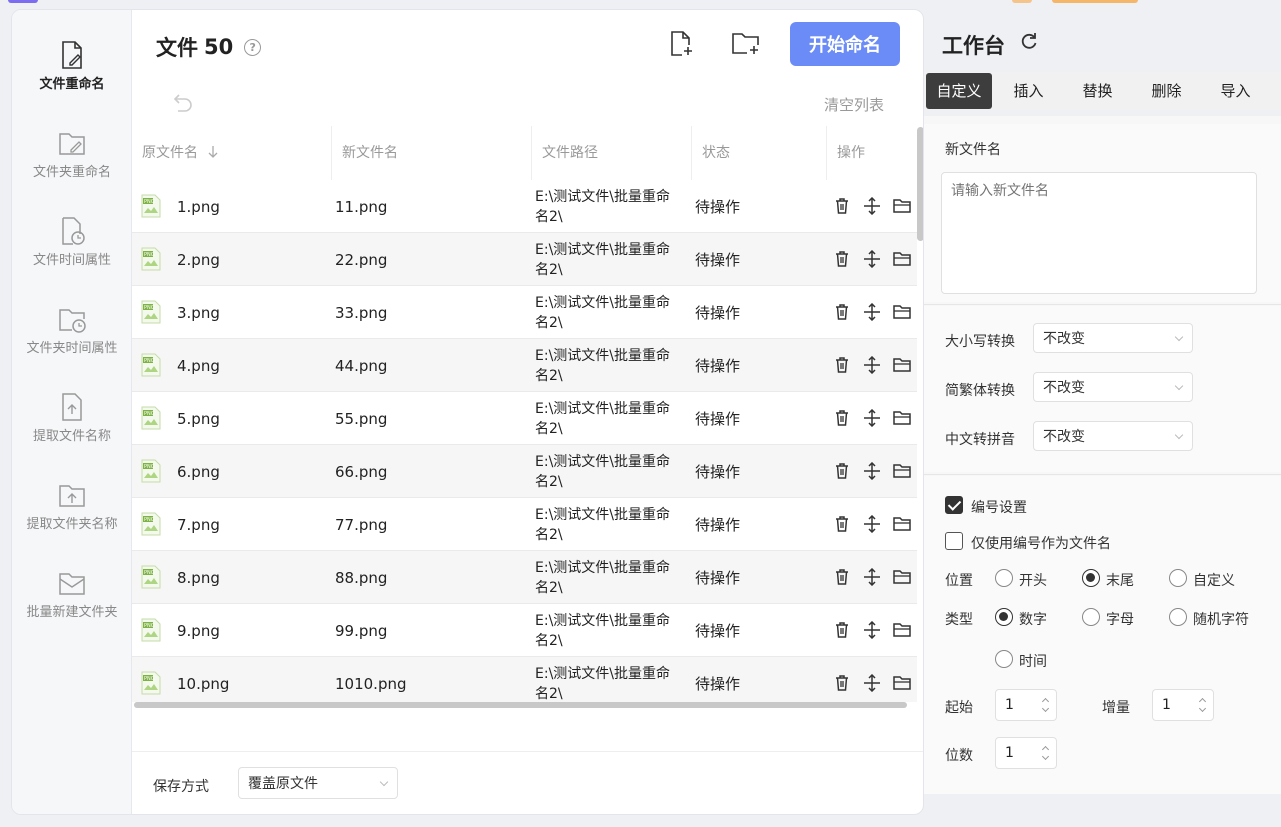 Image resolution: width=1281 pixels, height=827 pixels. I want to click on table-row: PNG 9.png 99.png E:\测试文件\批量重命名2\ 待操作, so click(524, 630).